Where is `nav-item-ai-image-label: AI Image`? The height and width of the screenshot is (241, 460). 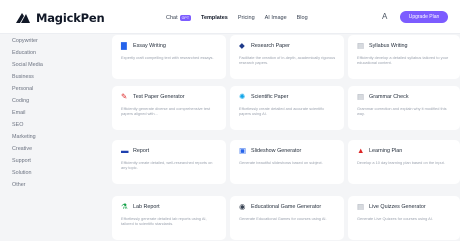
nav-item-ai-image-label: AI Image is located at coordinates (275, 17).